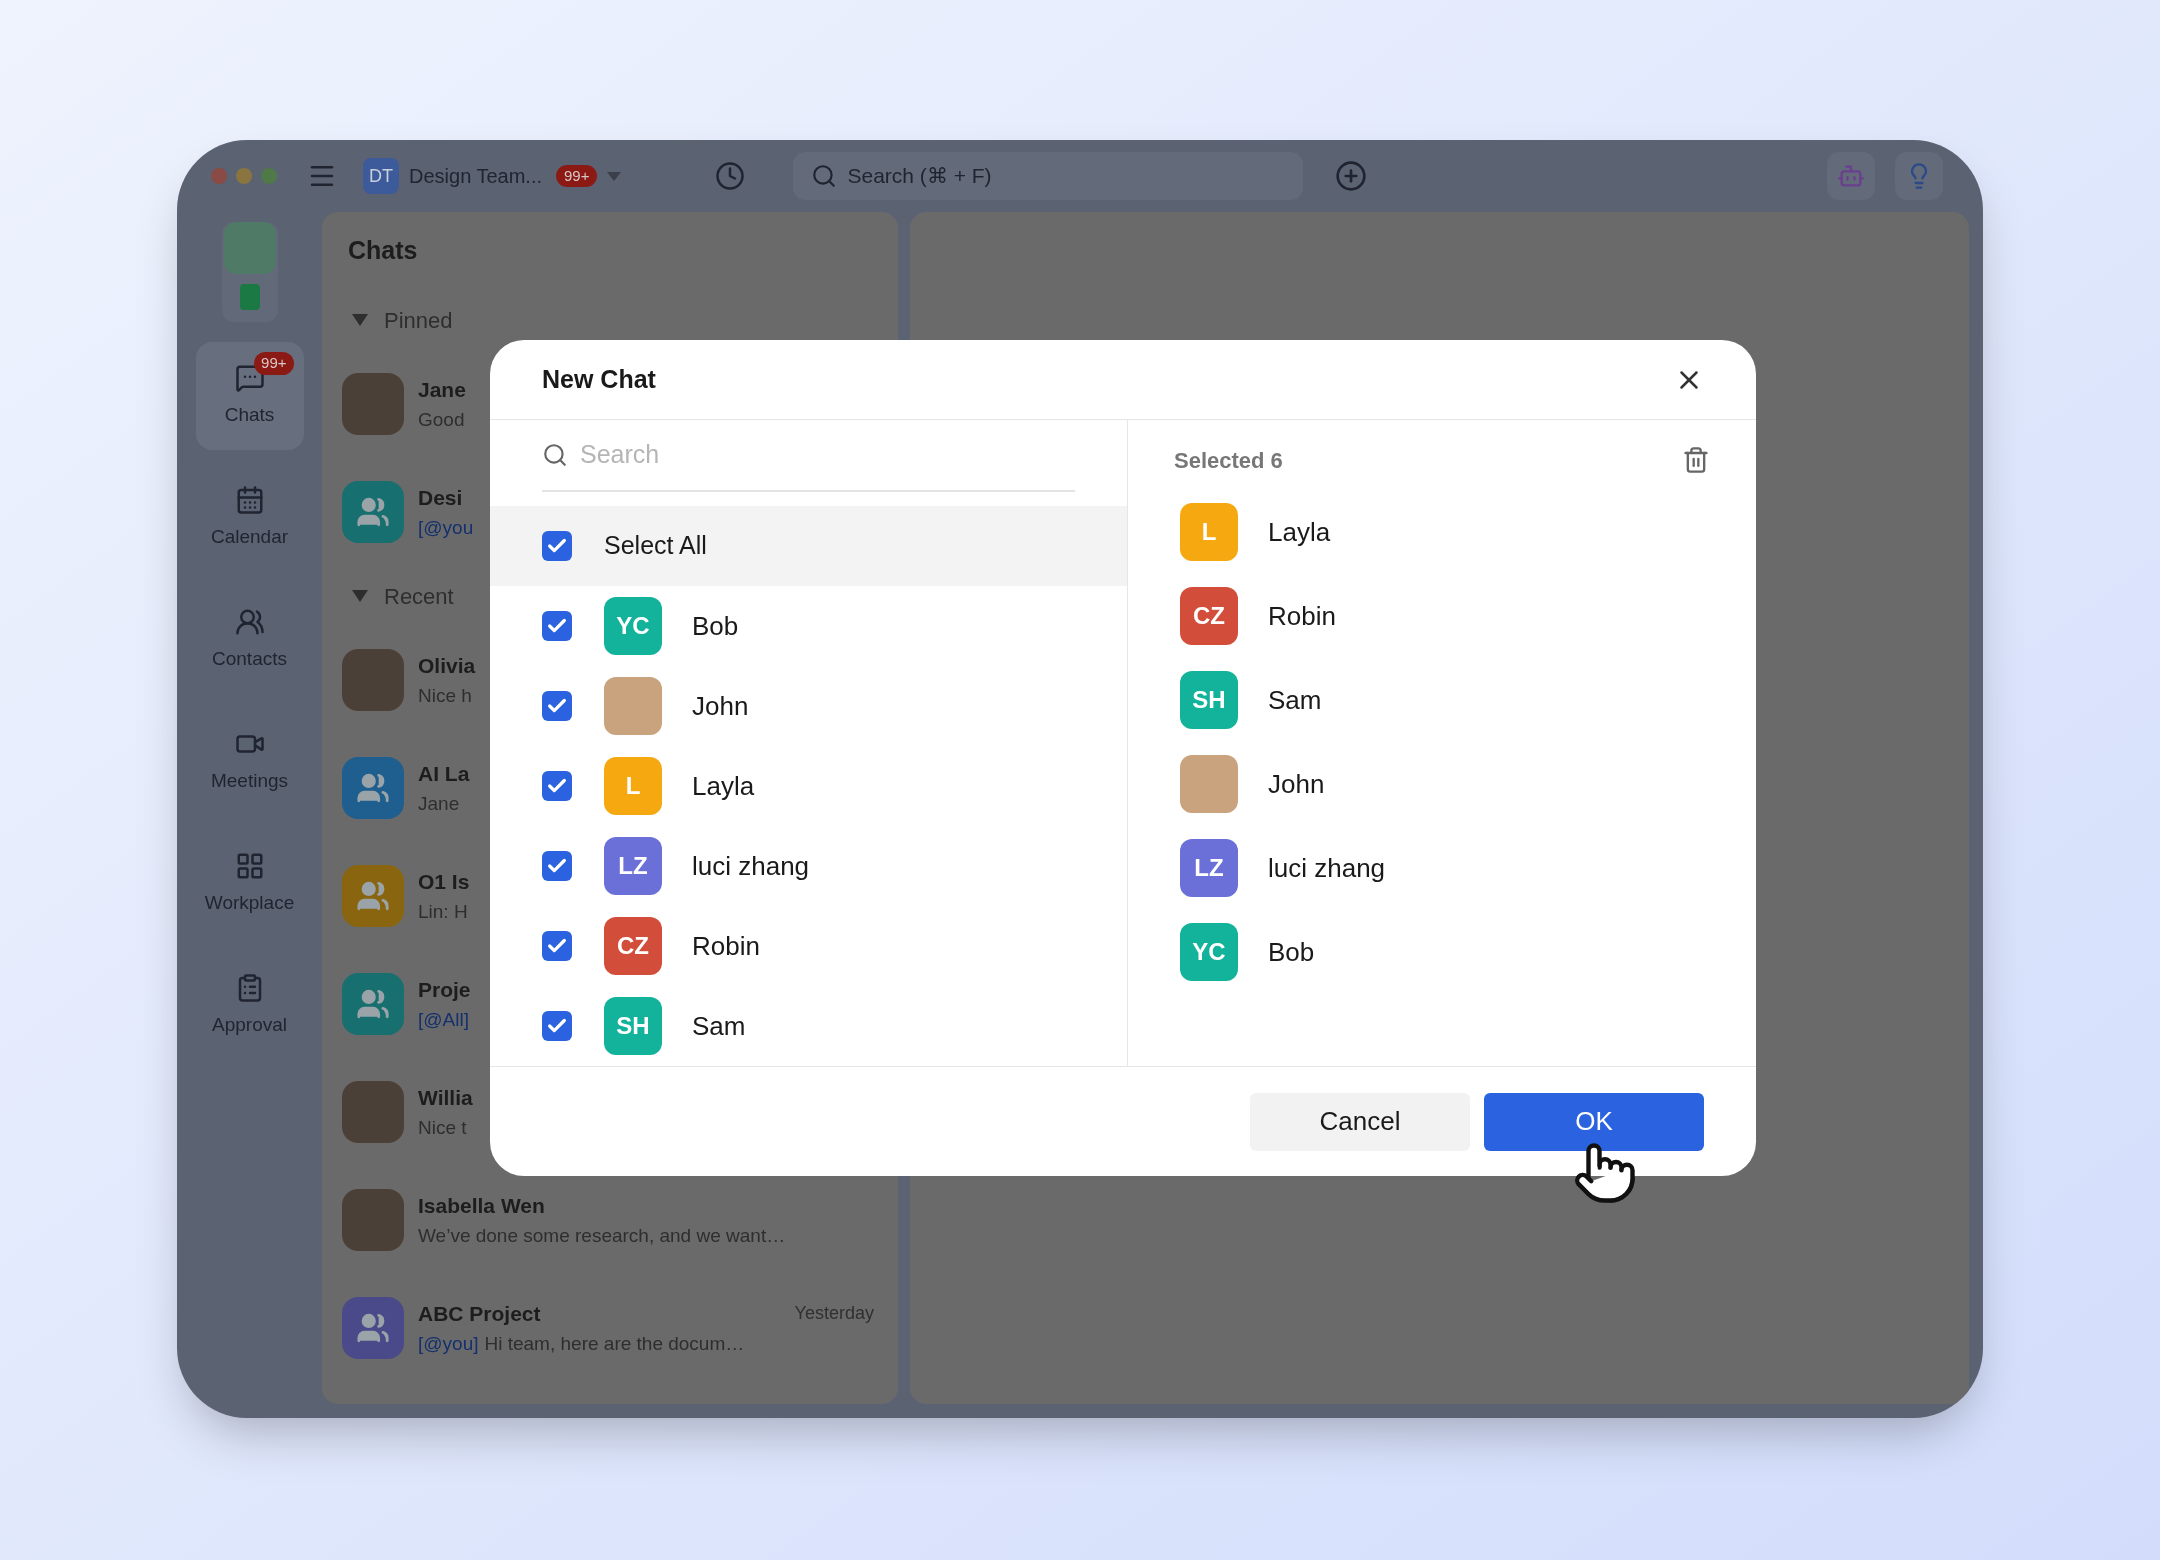 The height and width of the screenshot is (1560, 2160). Describe the element at coordinates (448, 1343) in the screenshot. I see `mention-tag: [@you]` at that location.